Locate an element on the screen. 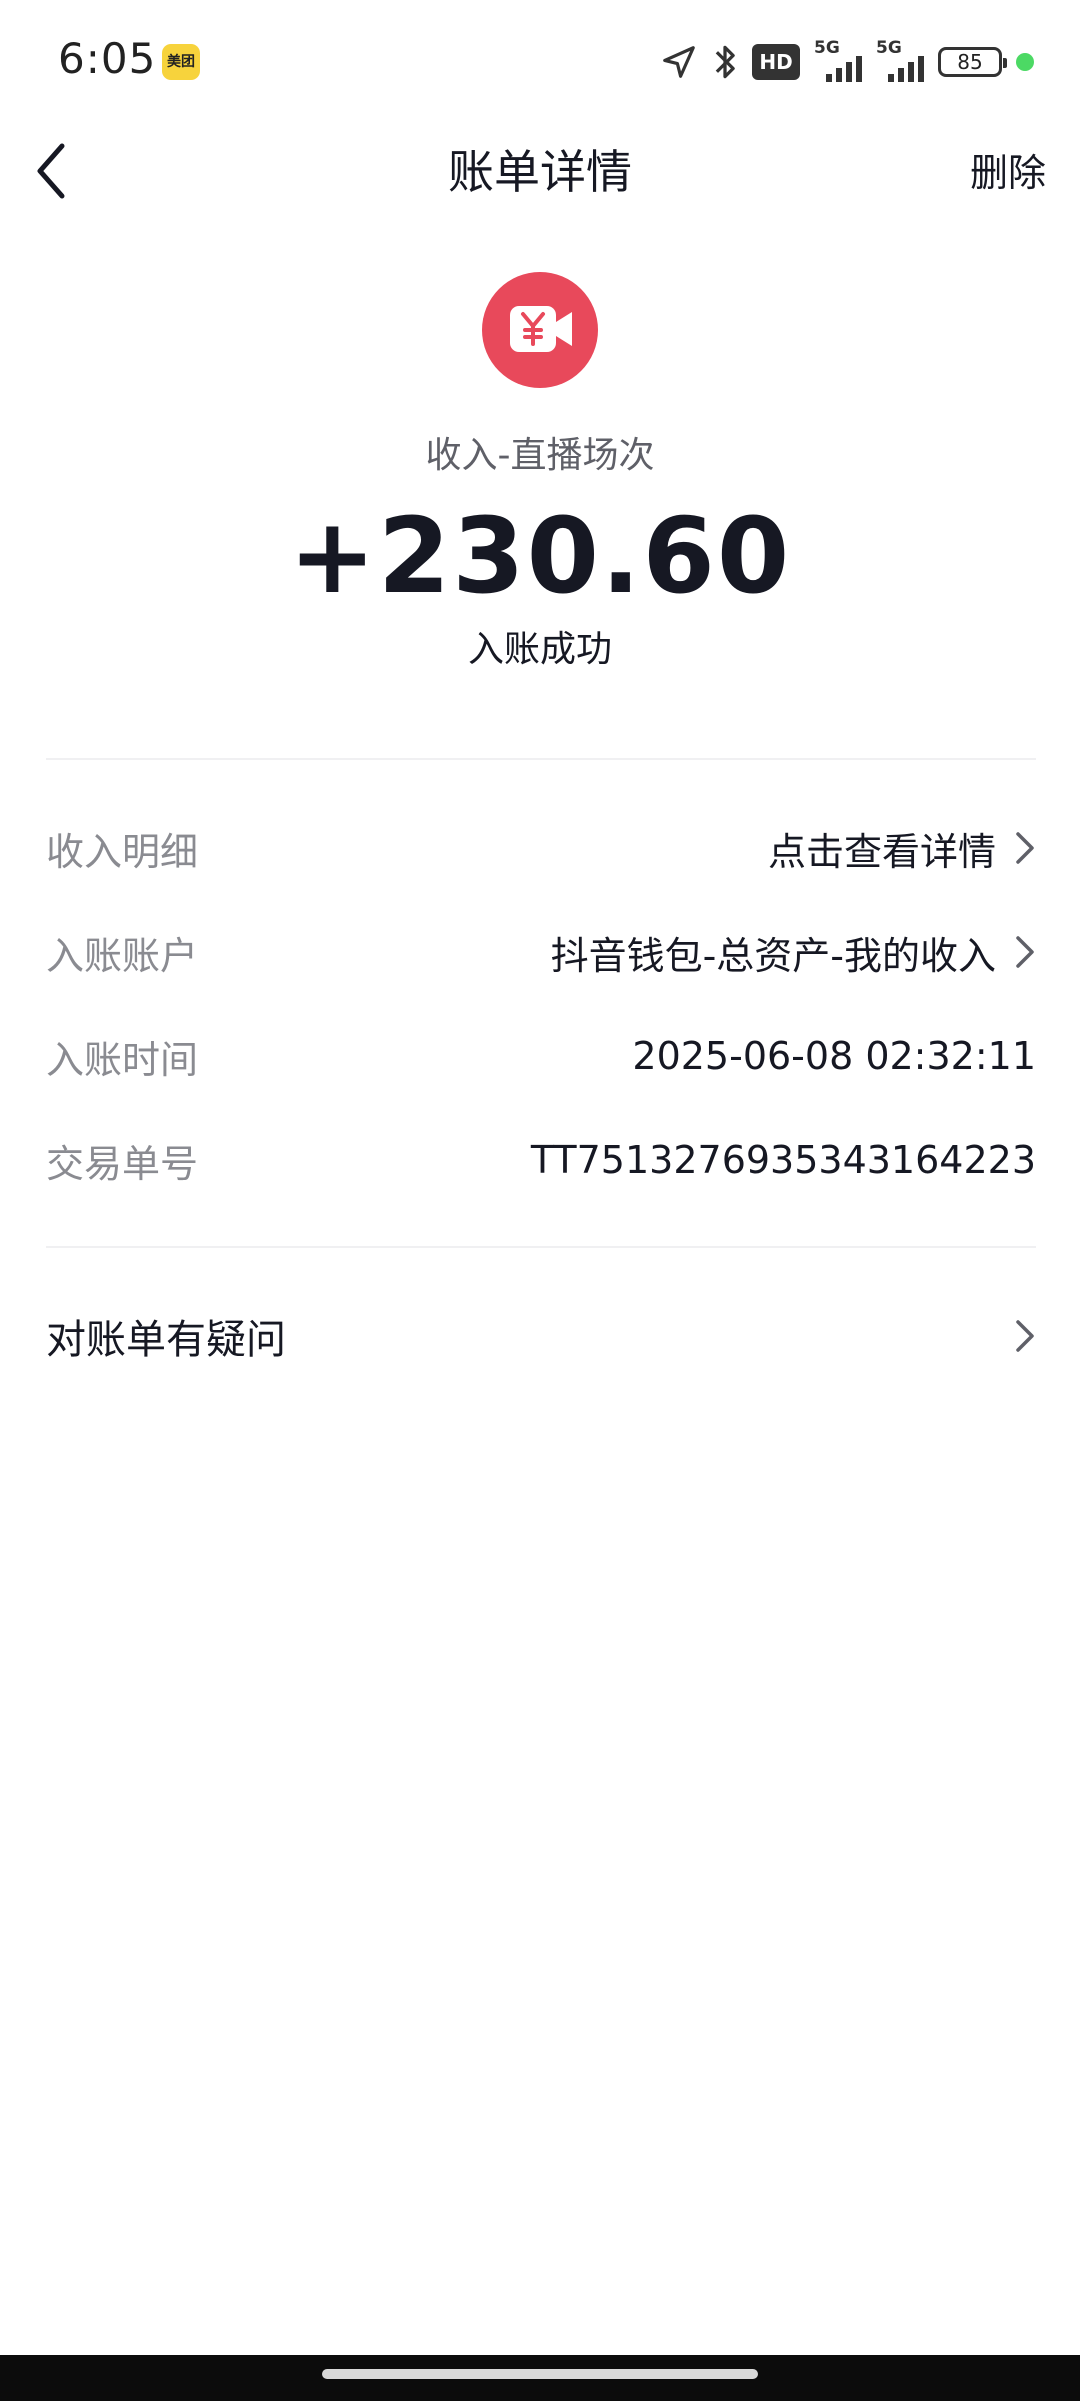 The height and width of the screenshot is (2401, 1080). transaction-type-label: 收入-直播场次 is located at coordinates (540, 455).